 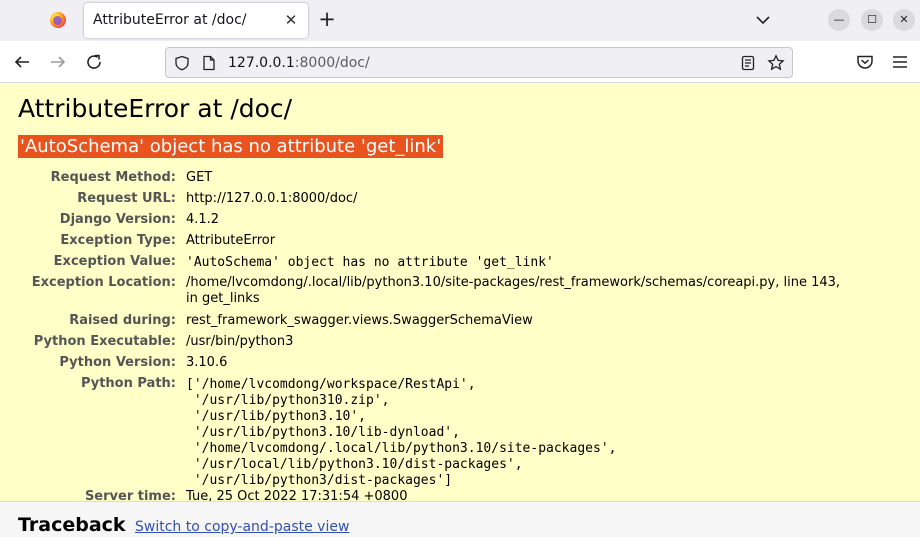 What do you see at coordinates (763, 20) in the screenshot?
I see `tabs-list-chevron-icon` at bounding box center [763, 20].